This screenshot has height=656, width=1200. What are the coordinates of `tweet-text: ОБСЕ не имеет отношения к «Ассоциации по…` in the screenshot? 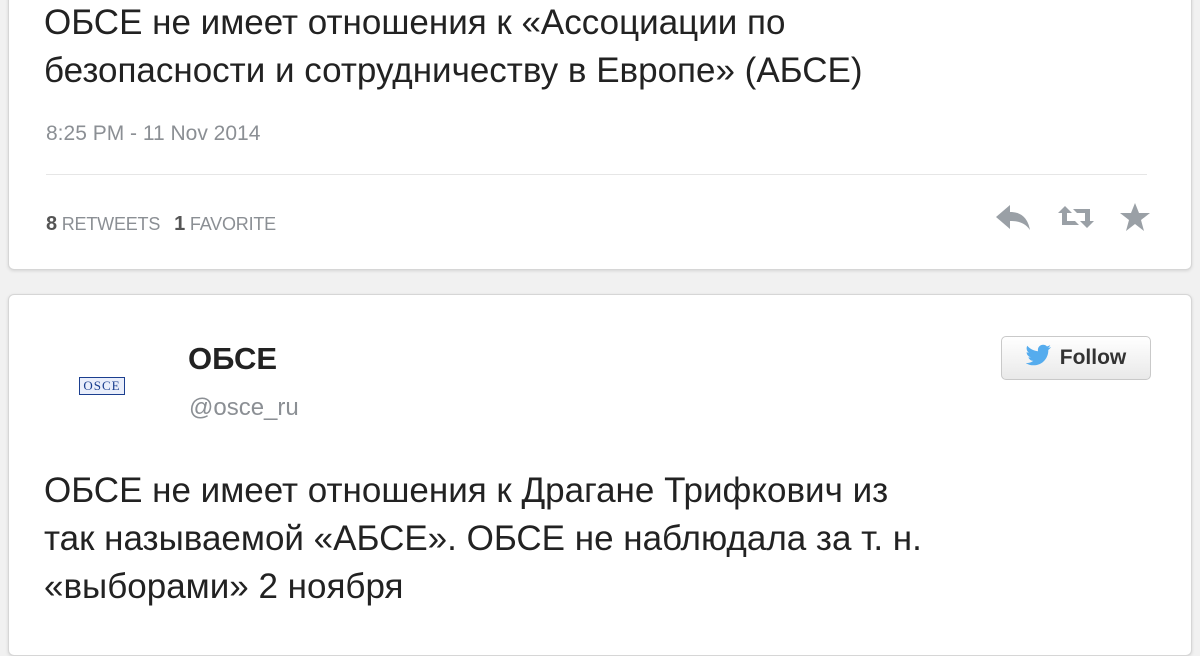 It's located at (577, 47).